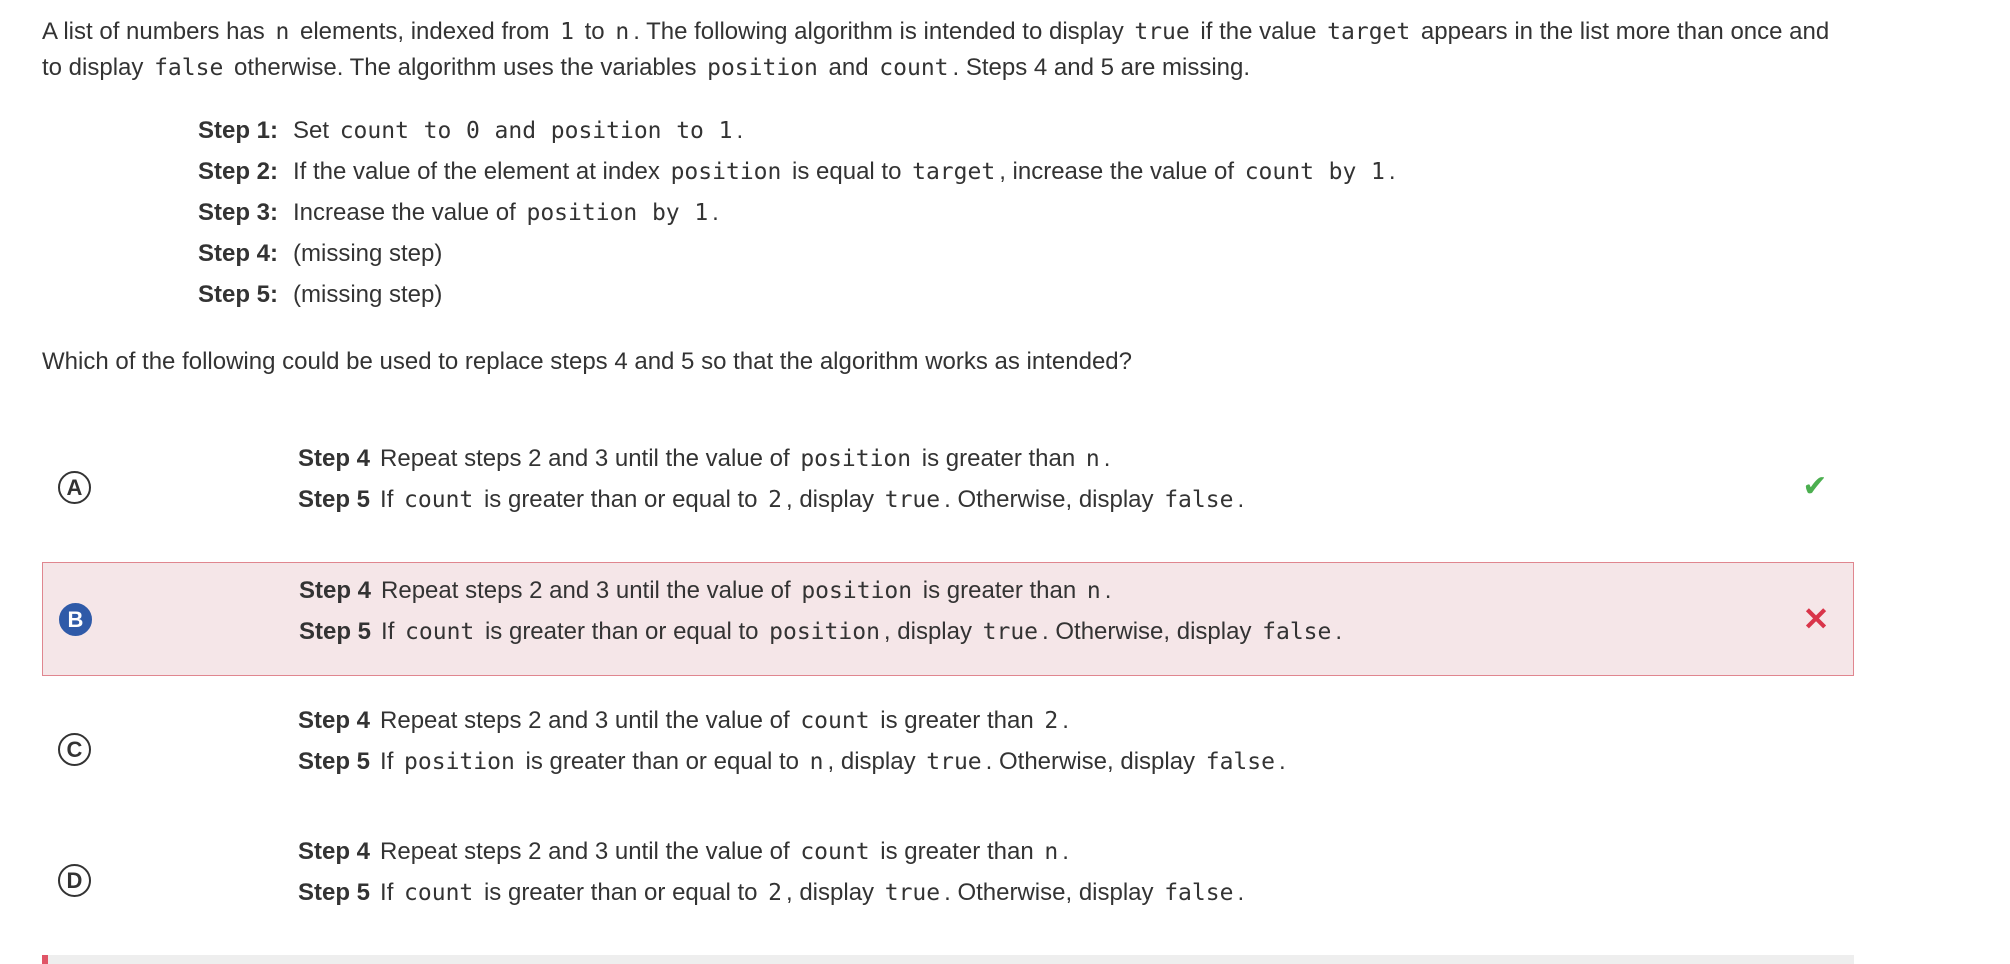 The width and height of the screenshot is (2010, 964). I want to click on check-icon: ✔, so click(1815, 486).